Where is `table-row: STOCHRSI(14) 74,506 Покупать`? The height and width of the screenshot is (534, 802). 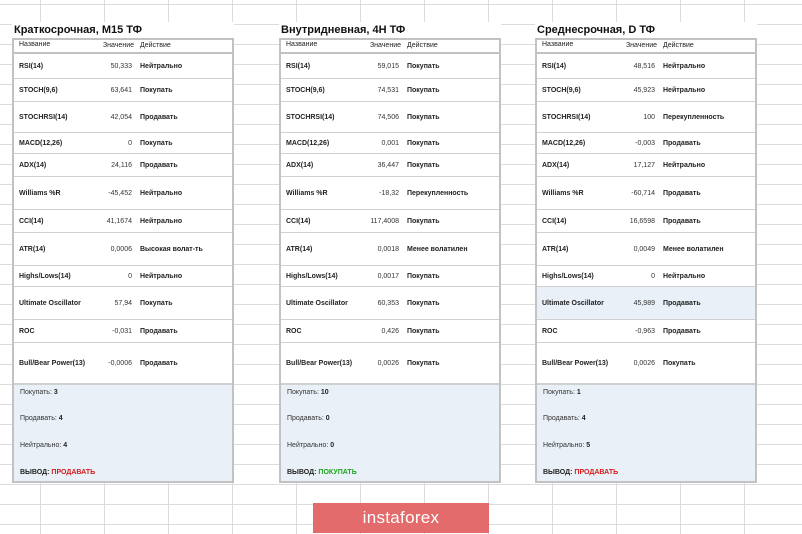 table-row: STOCHRSI(14) 74,506 Покупать is located at coordinates (390, 117).